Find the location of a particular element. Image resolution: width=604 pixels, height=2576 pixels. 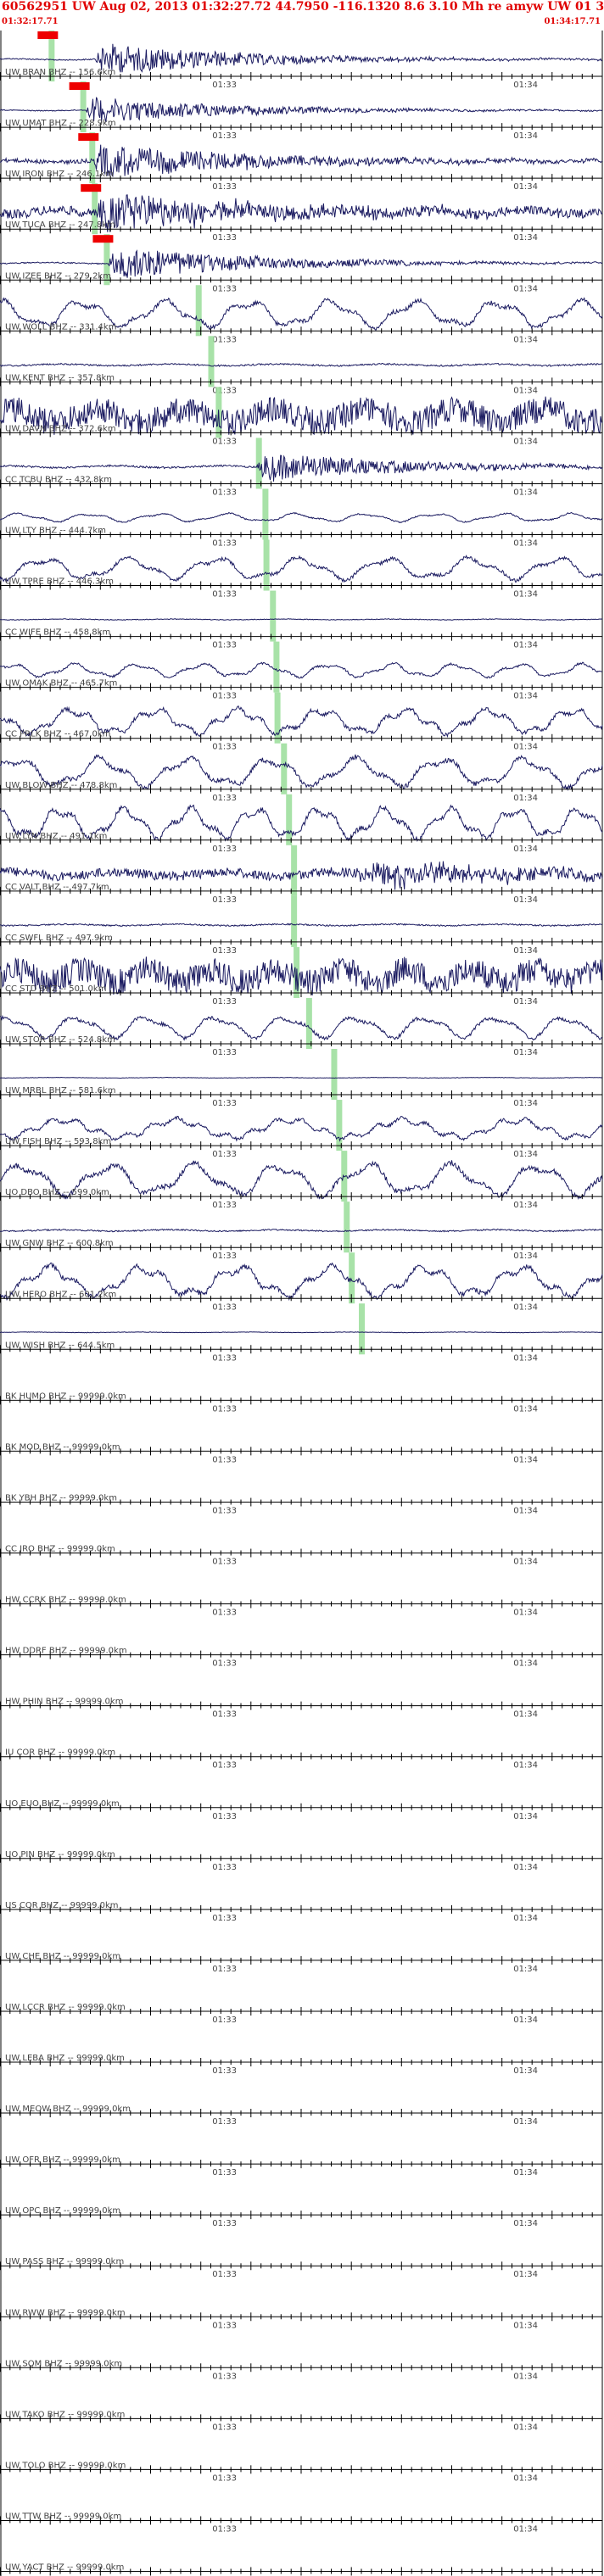

channel-label: UW TTW BHZ -- 99999.0km is located at coordinates (63, 2516).